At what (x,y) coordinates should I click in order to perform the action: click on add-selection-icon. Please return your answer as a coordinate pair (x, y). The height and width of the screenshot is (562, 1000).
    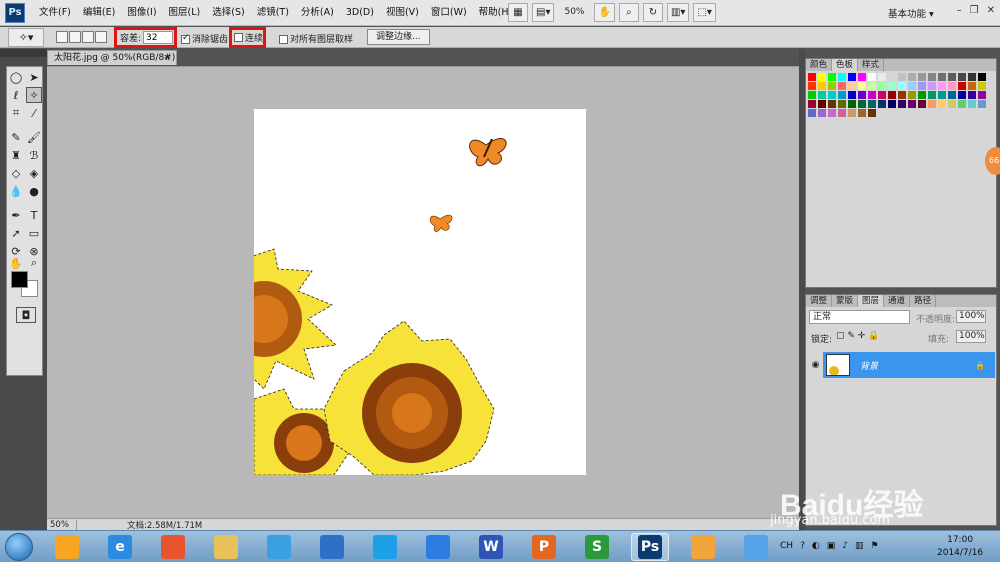
    Looking at the image, I should click on (75, 37).